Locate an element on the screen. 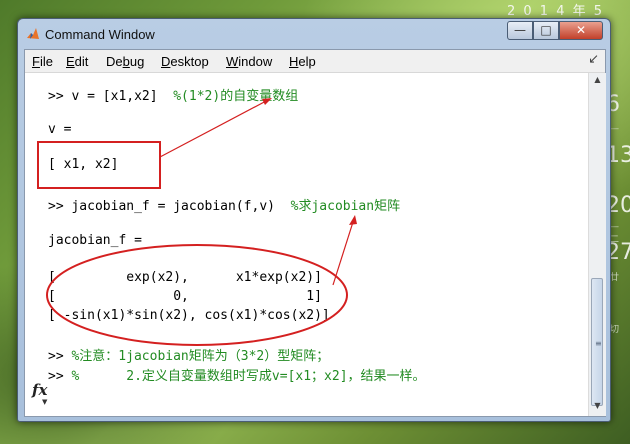 The image size is (630, 444). calendar-day-note: — is located at coordinates (614, 129).